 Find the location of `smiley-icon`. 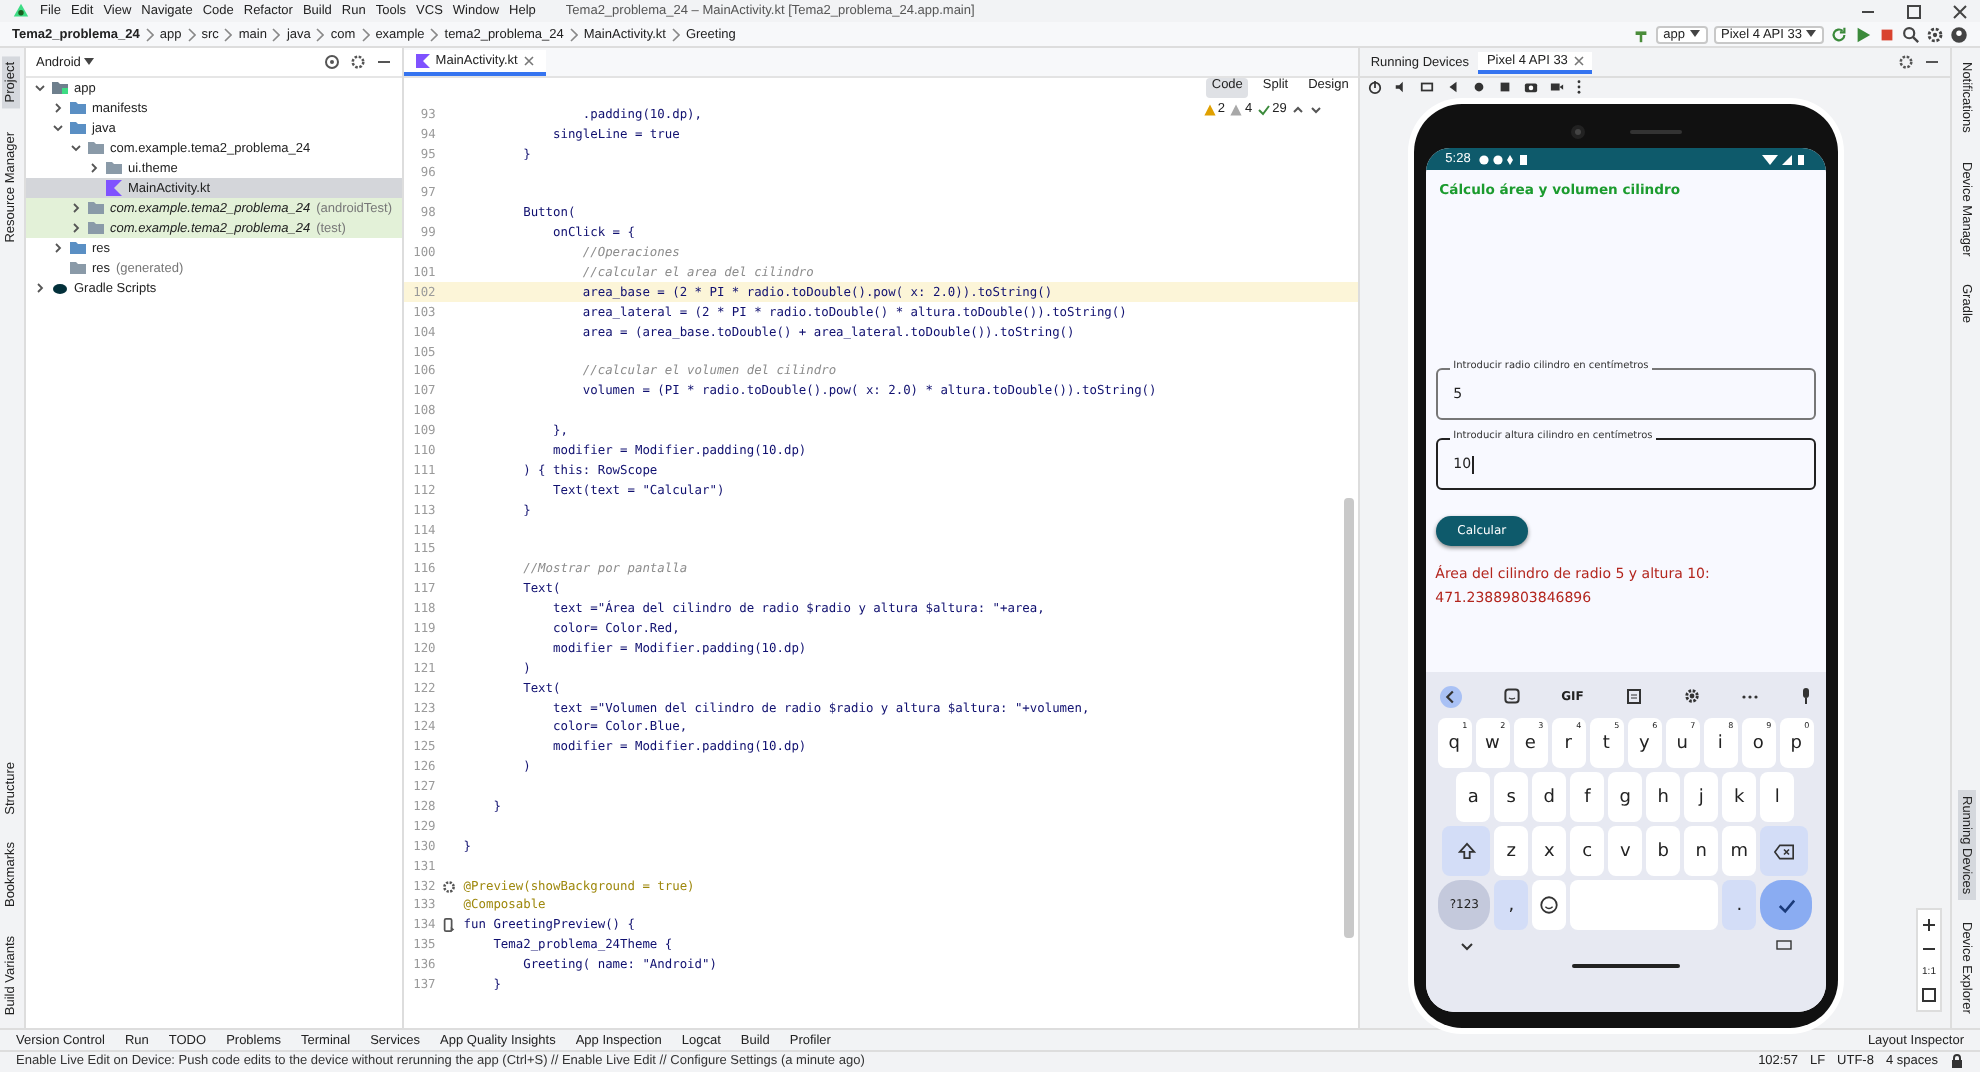

smiley-icon is located at coordinates (1549, 905).